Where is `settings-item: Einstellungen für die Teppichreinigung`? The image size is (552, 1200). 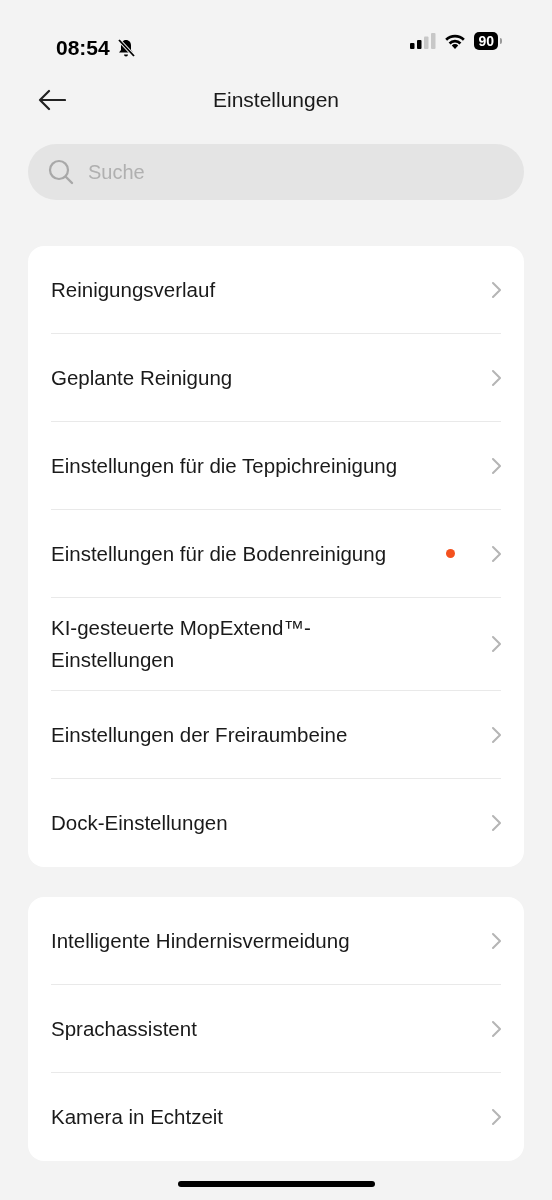 settings-item: Einstellungen für die Teppichreinigung is located at coordinates (276, 466).